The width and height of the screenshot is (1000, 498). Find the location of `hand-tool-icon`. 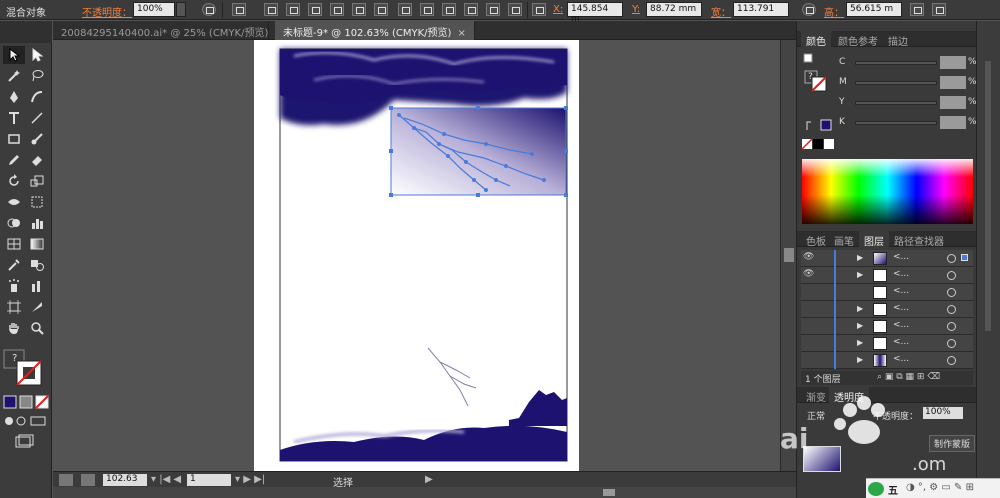

hand-tool-icon is located at coordinates (14, 328).